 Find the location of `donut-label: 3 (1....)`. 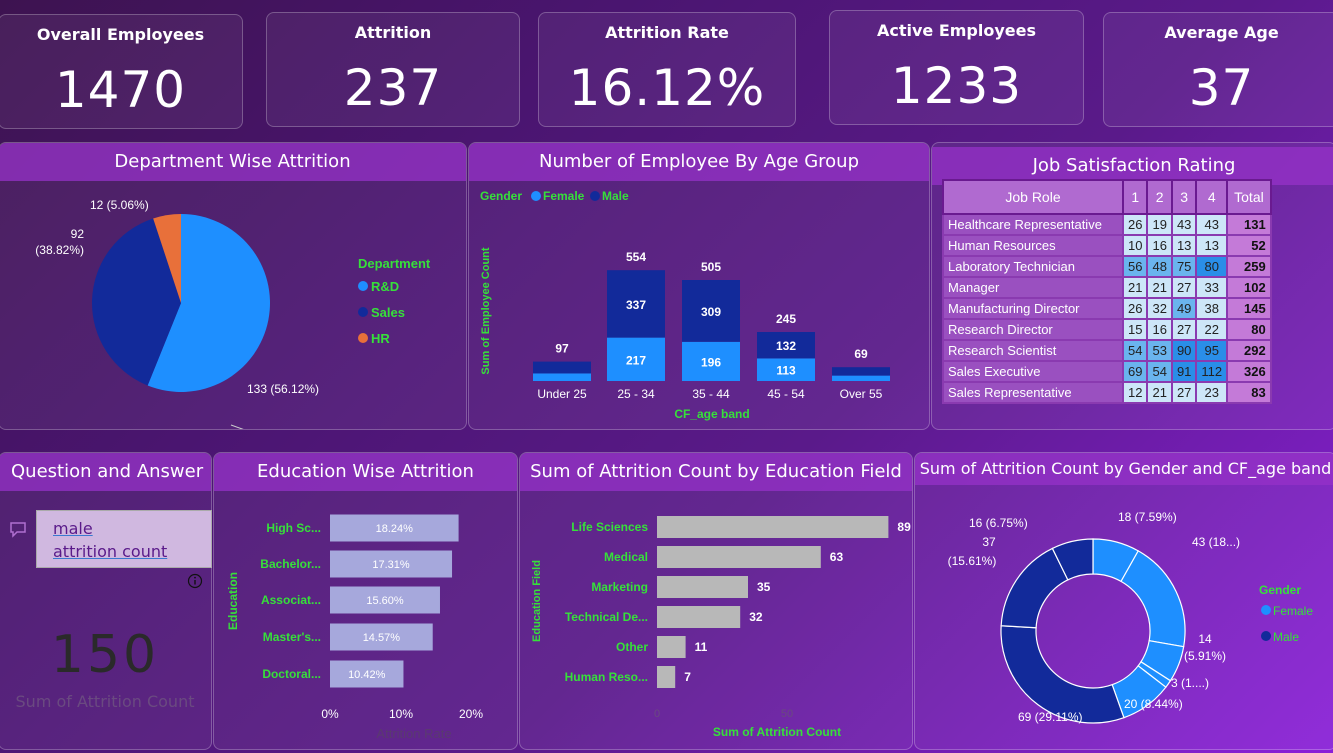

donut-label: 3 (1....) is located at coordinates (1190, 683).